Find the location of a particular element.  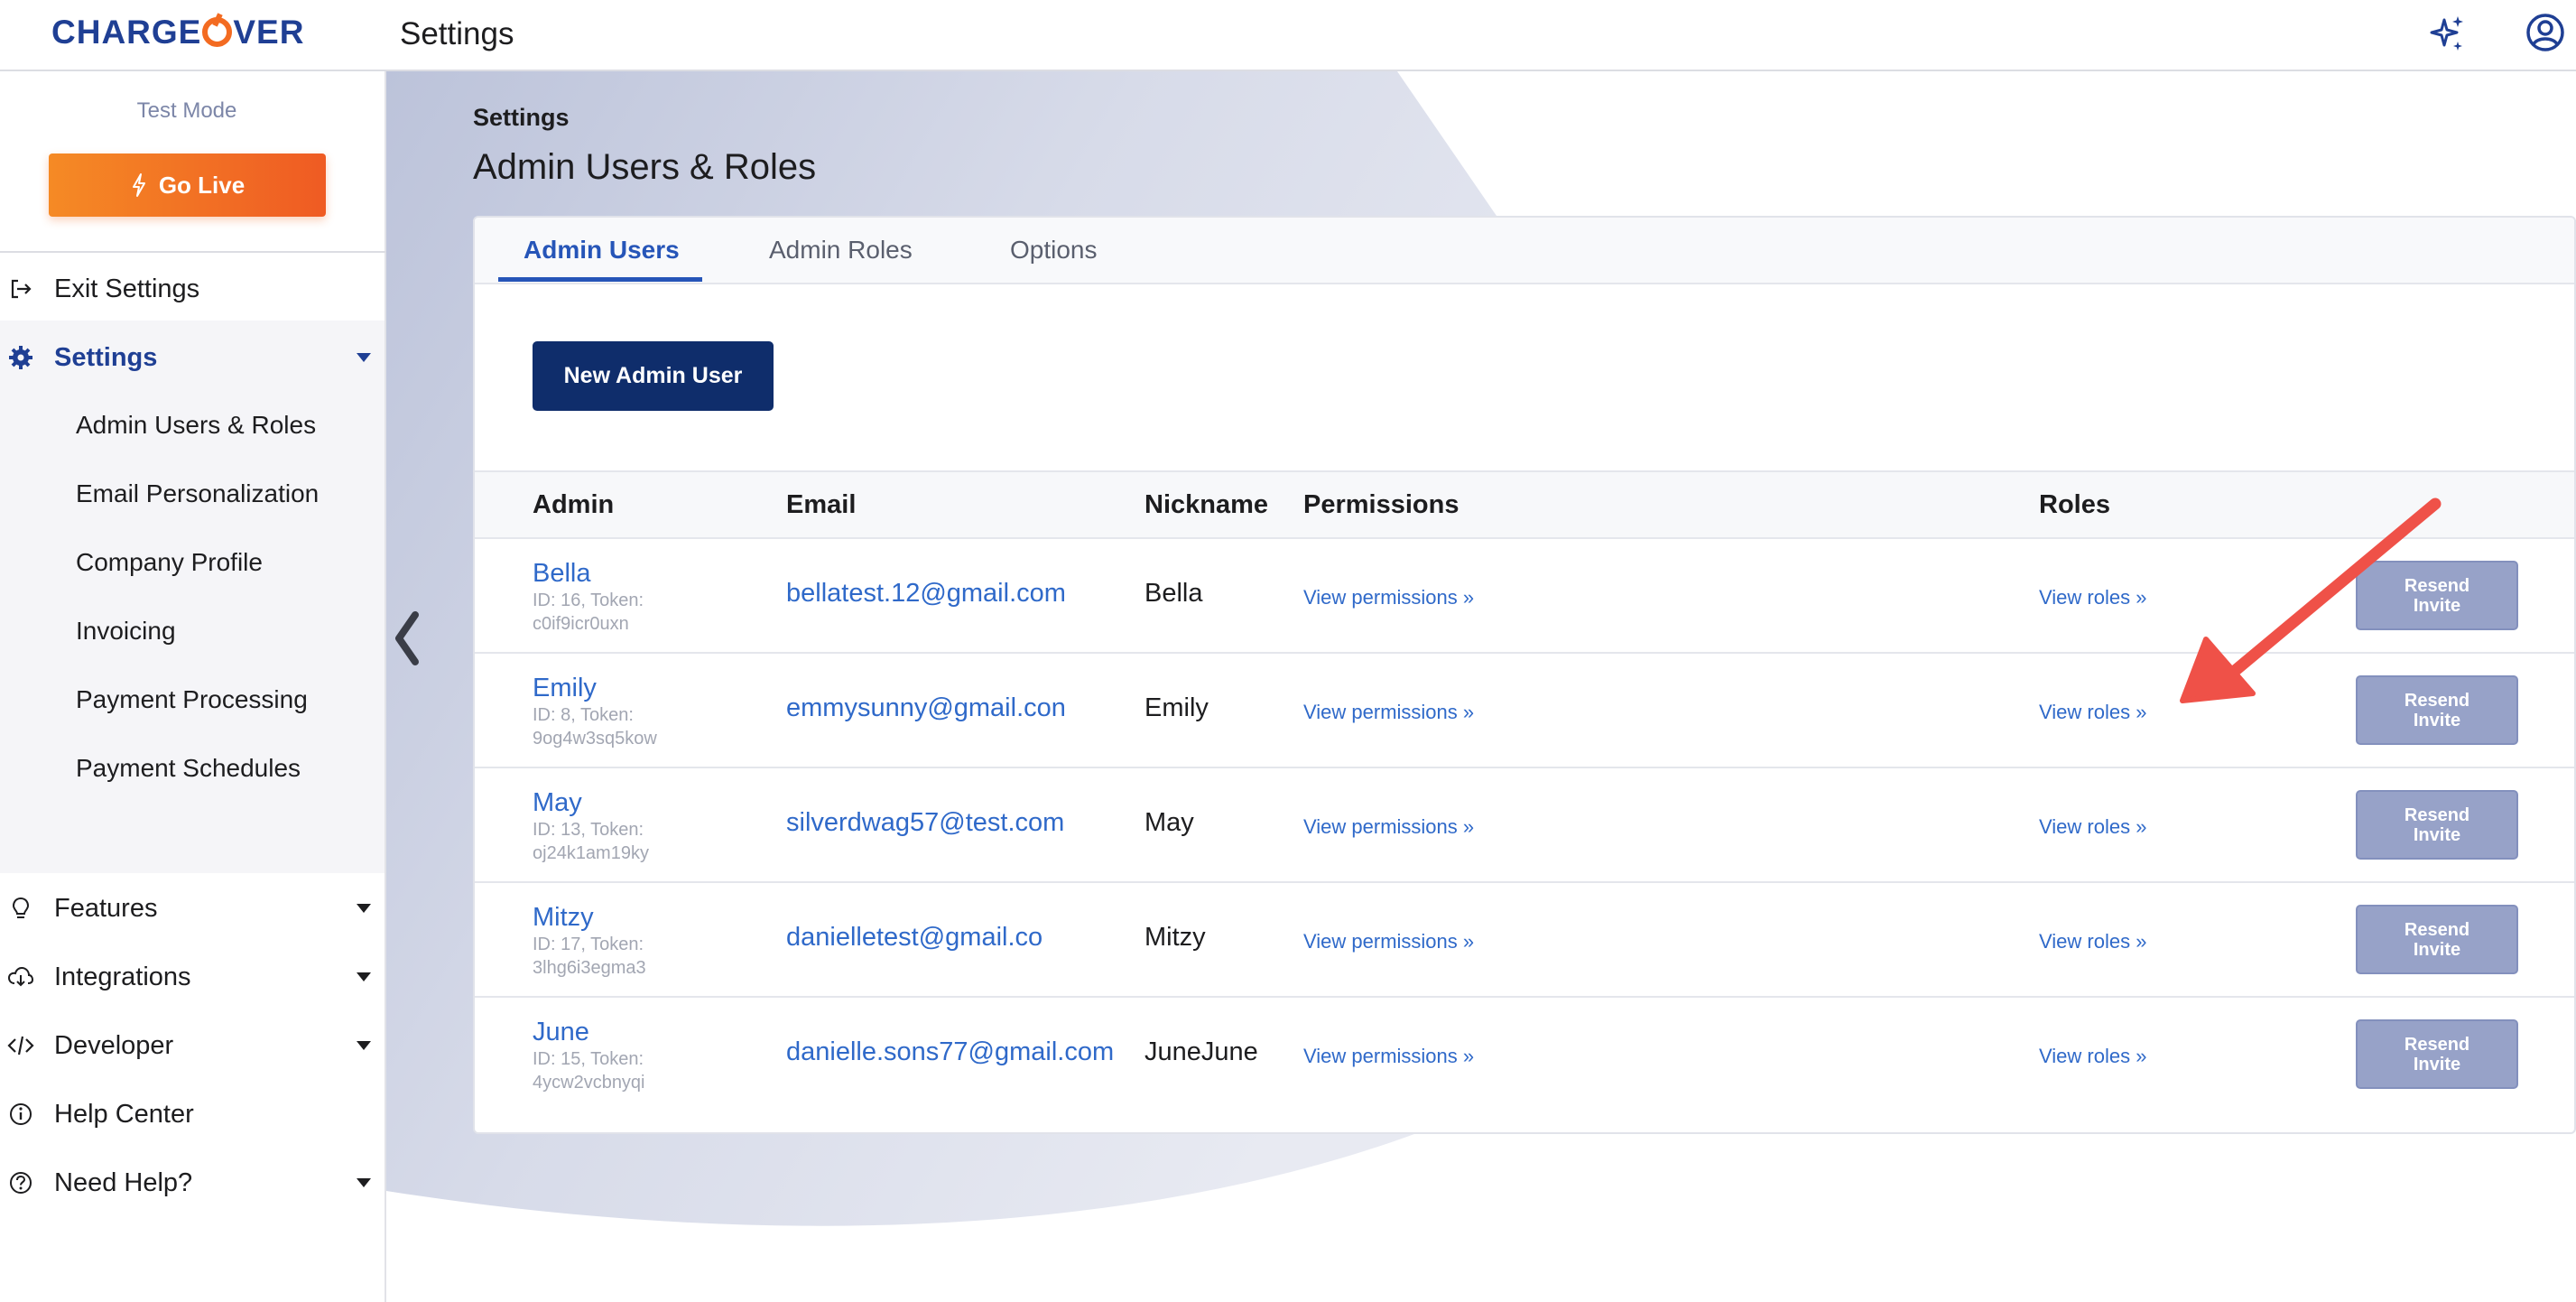

test-mode-label: Test Mode is located at coordinates (186, 110).